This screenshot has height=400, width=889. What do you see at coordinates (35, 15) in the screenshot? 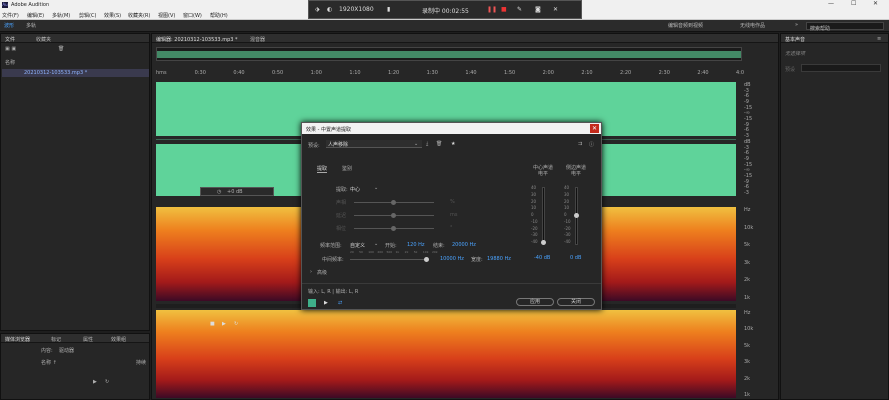
I see `menu-edit: 编辑(E)` at bounding box center [35, 15].